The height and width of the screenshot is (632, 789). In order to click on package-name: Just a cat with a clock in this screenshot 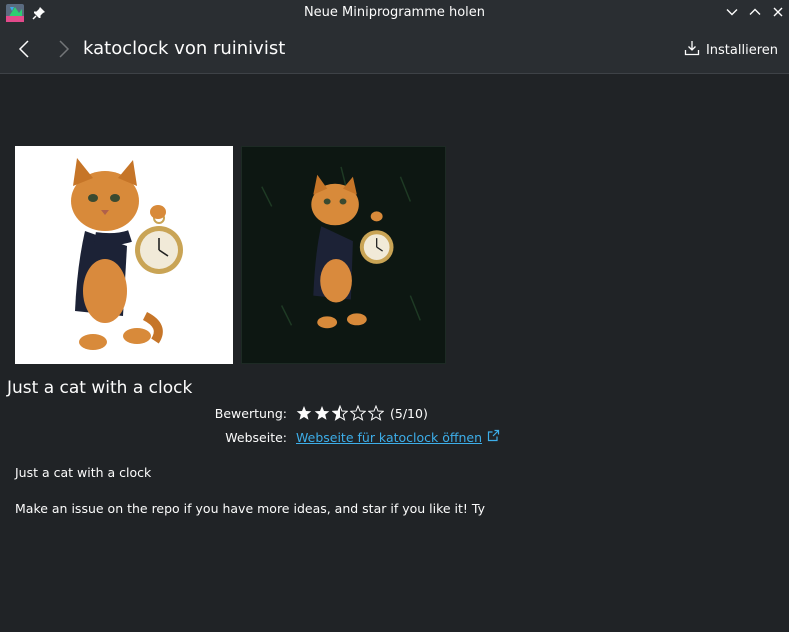, I will do `click(100, 388)`.